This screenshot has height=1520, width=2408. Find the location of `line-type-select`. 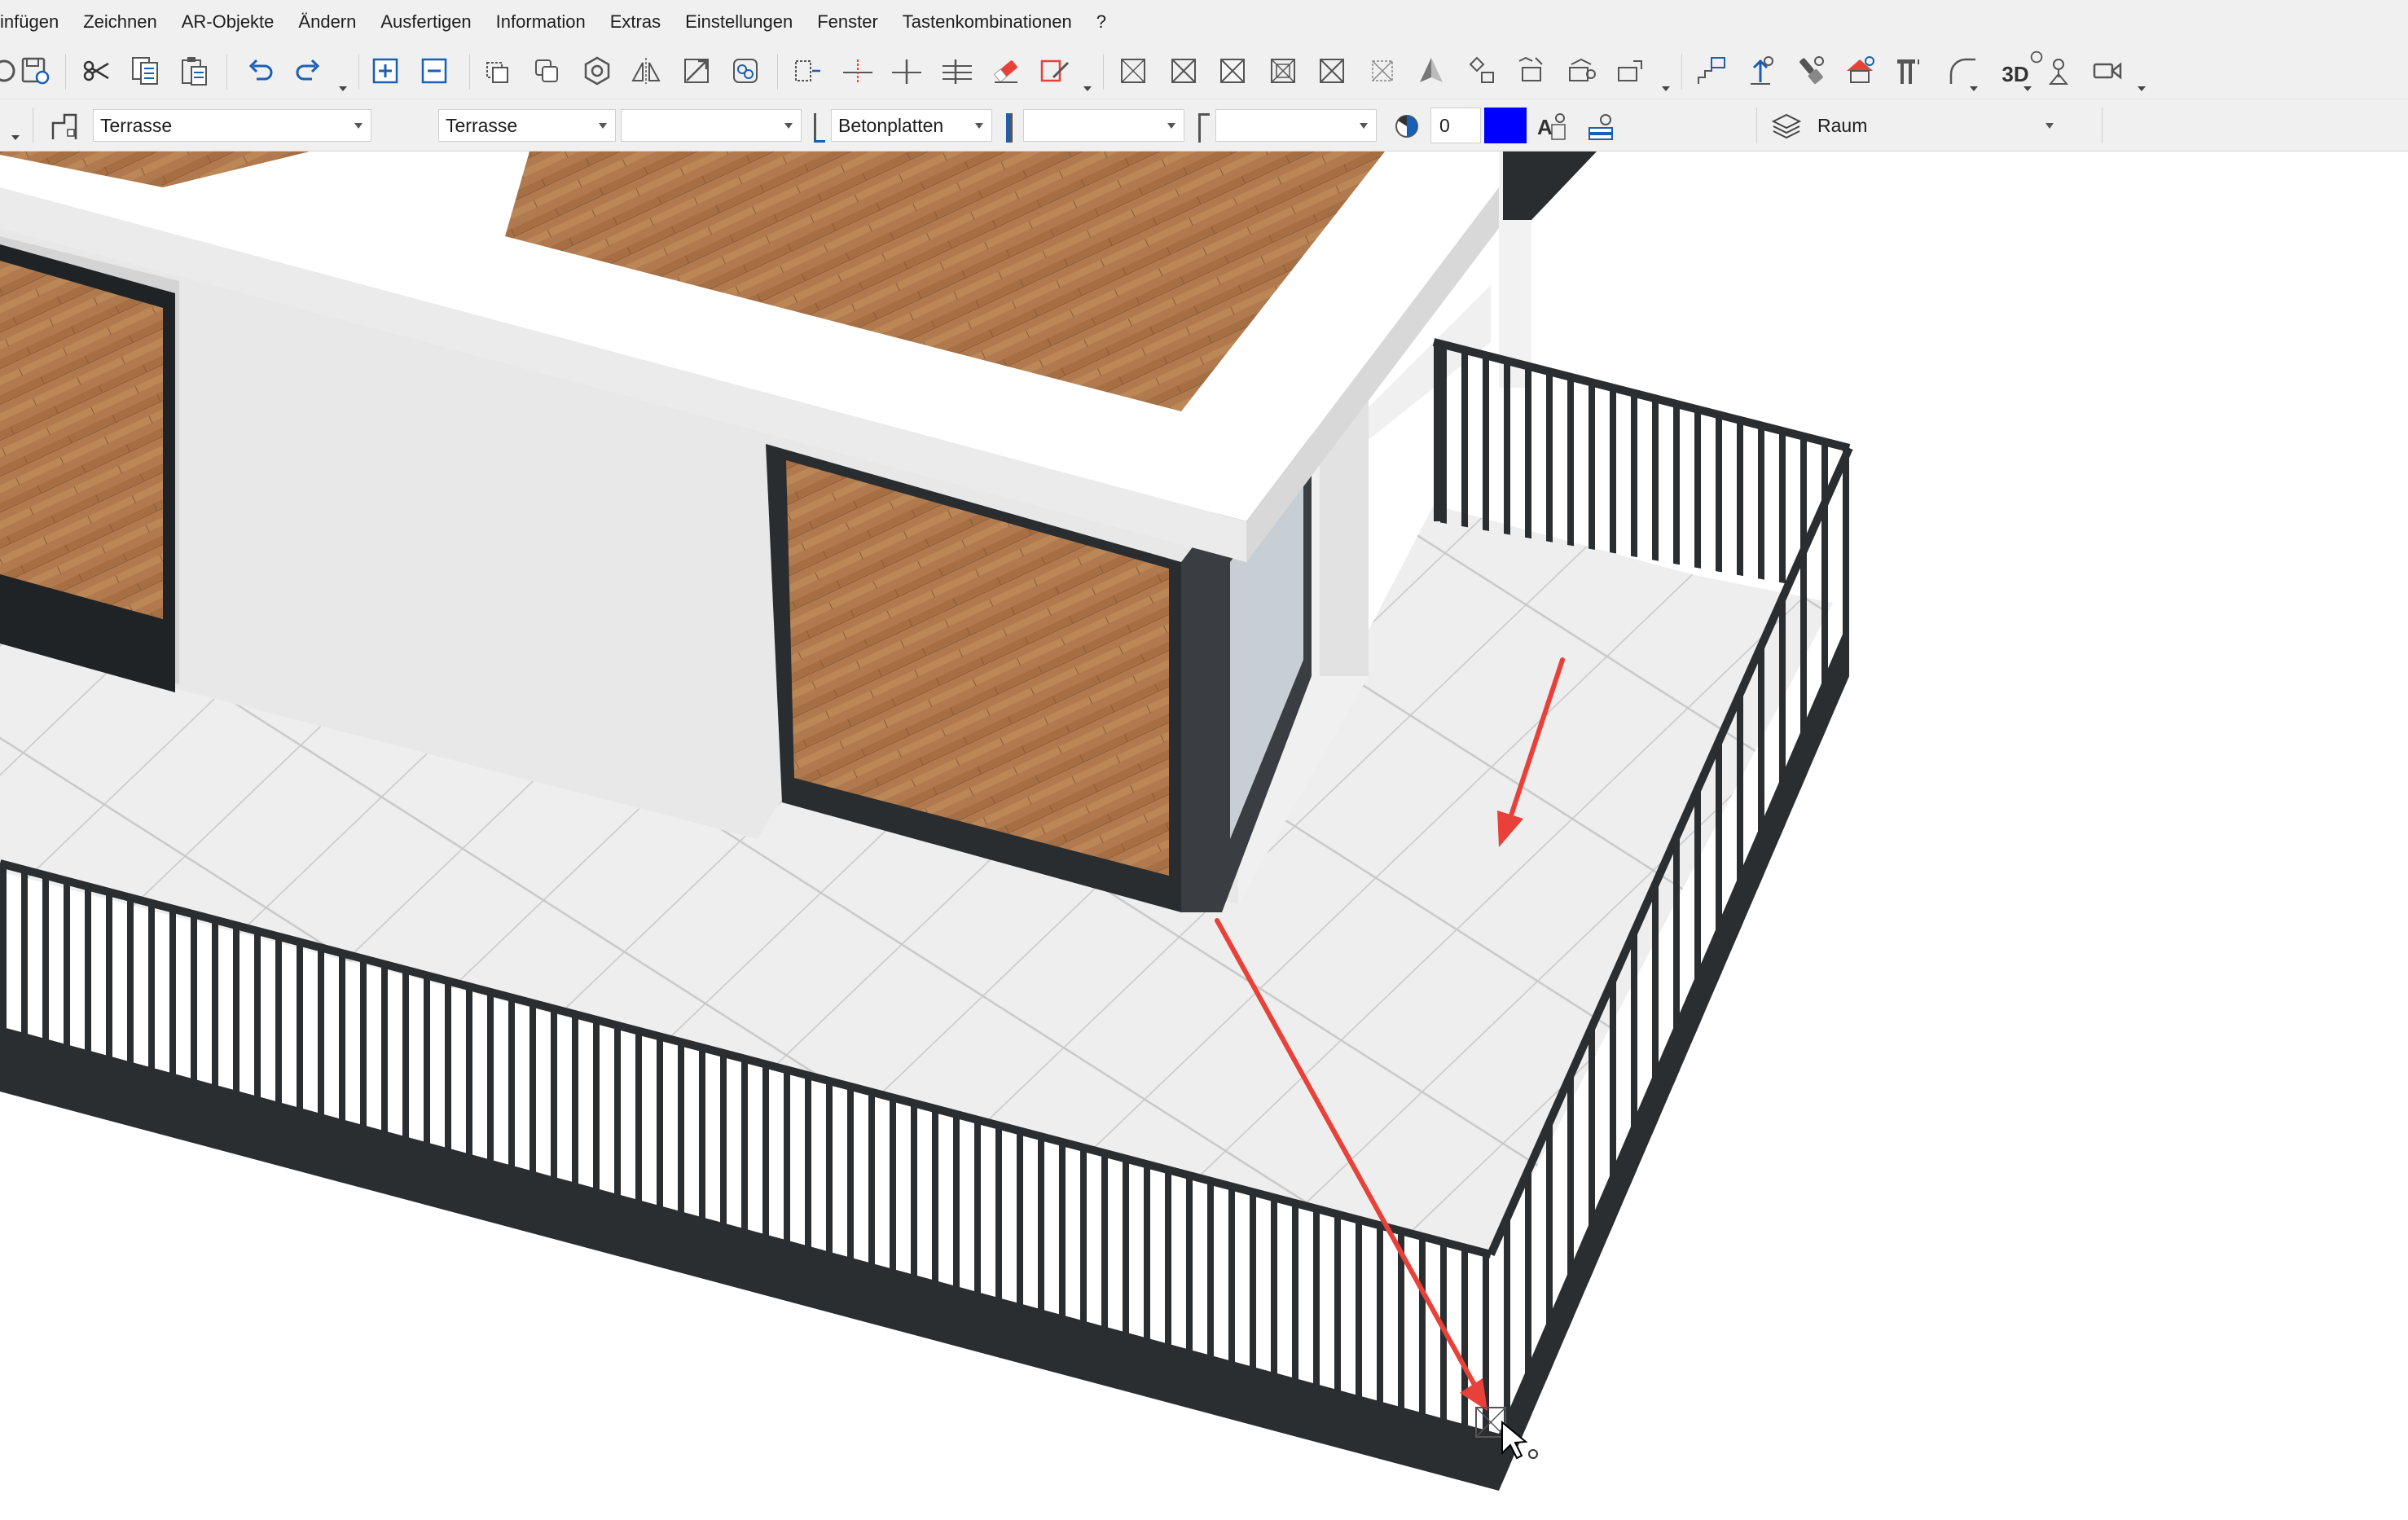

line-type-select is located at coordinates (1296, 126).